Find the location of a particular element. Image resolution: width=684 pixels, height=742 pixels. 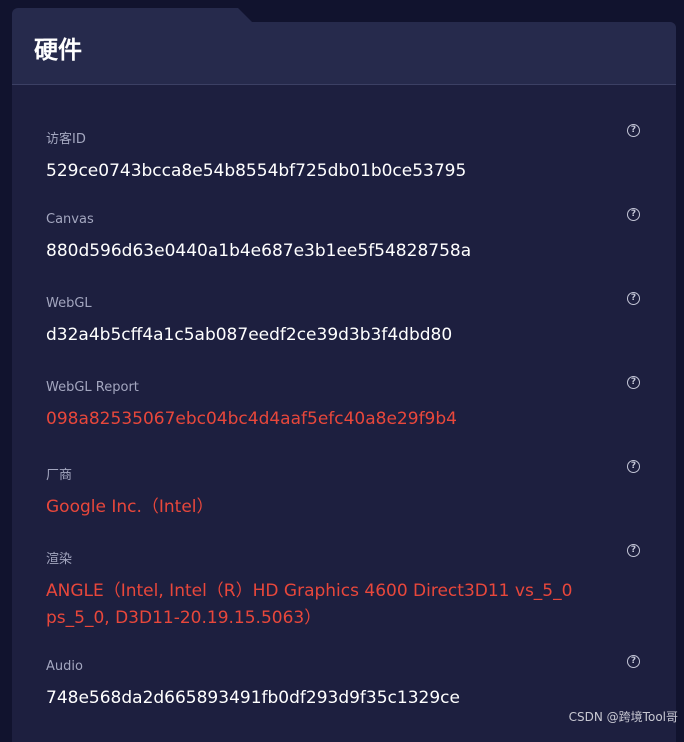

page-title: 硬件 is located at coordinates (58, 50).